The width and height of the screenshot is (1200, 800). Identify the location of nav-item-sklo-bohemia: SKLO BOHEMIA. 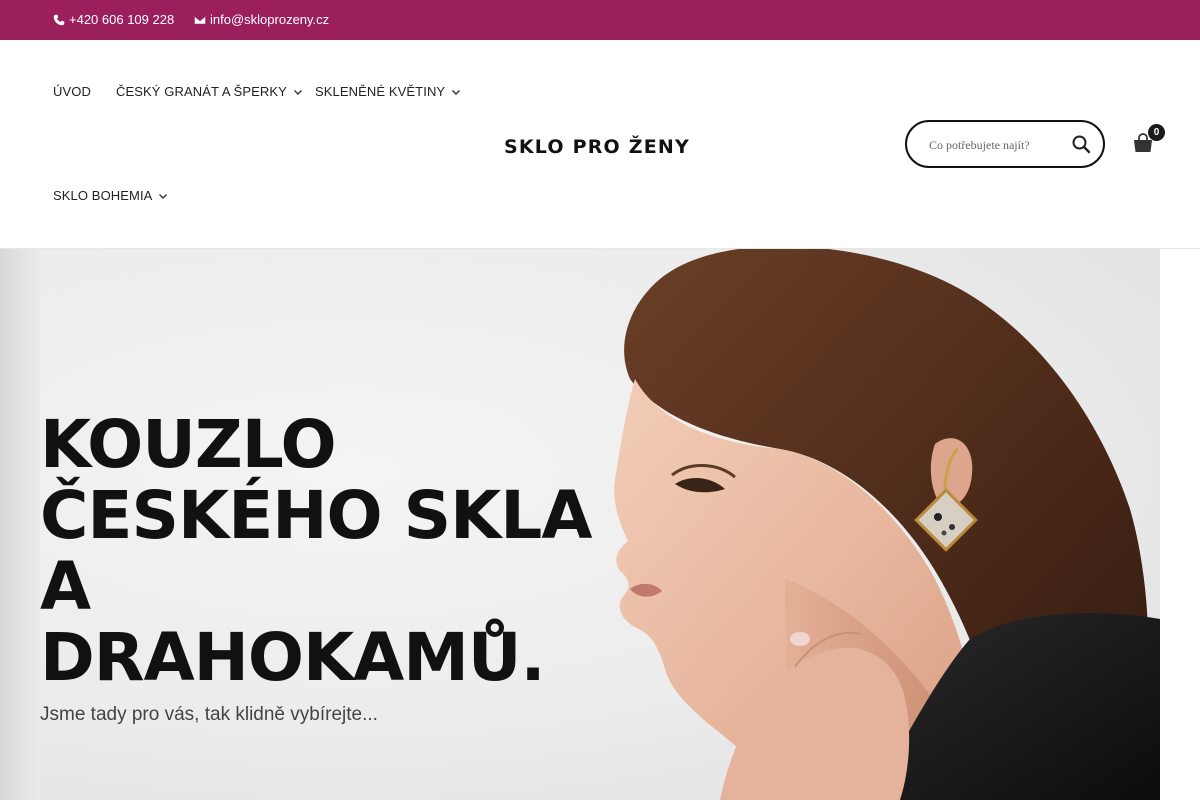
(110, 195).